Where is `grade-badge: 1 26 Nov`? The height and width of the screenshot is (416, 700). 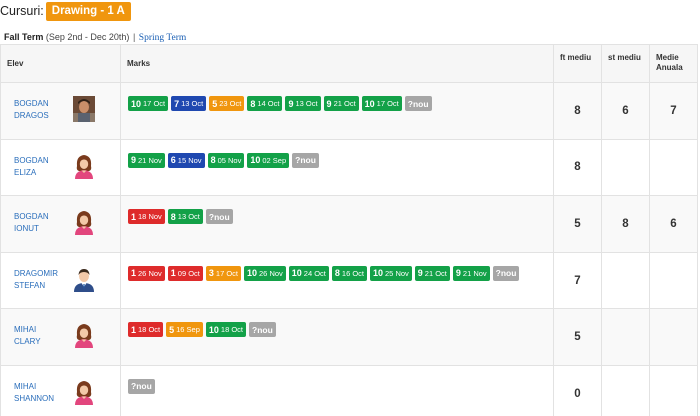
grade-badge: 1 26 Nov is located at coordinates (146, 273).